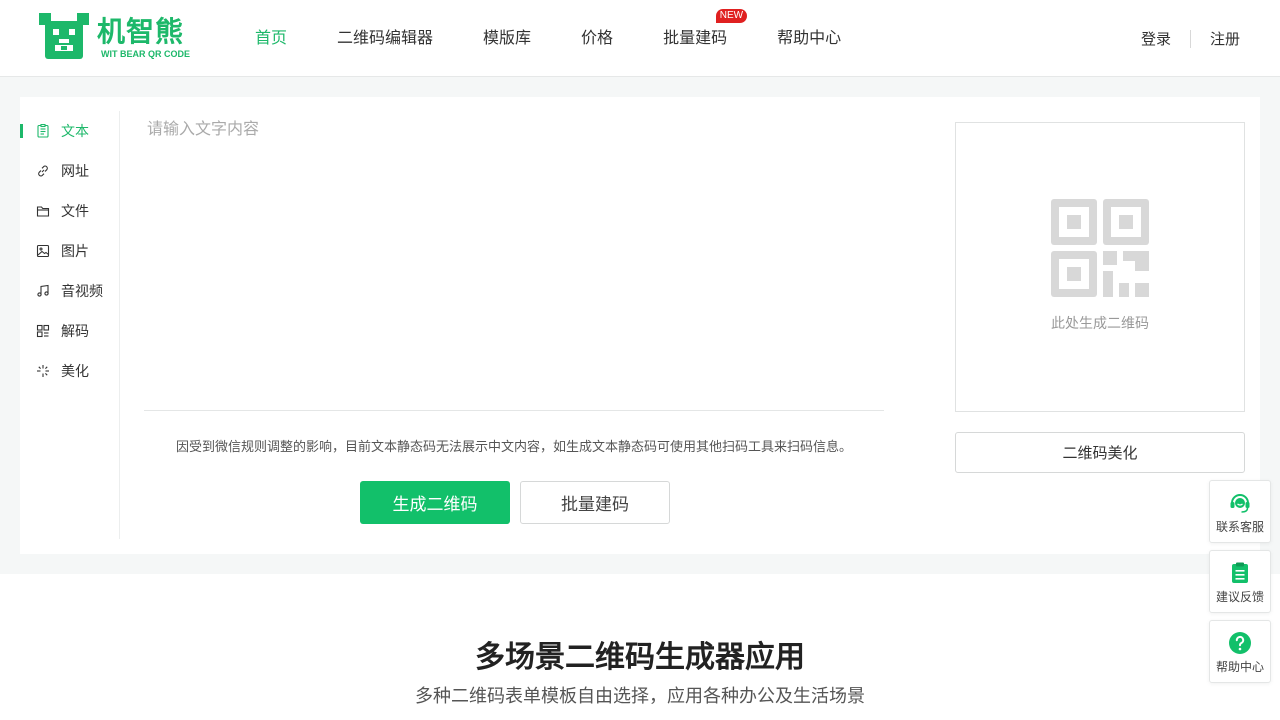  I want to click on feedback-button: 建议反馈, so click(1240, 581).